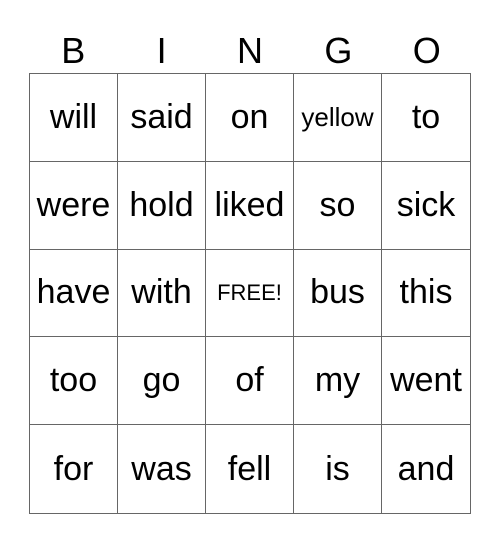 This screenshot has width=500, height=544. Describe the element at coordinates (162, 205) in the screenshot. I see `bingo-cell: hold` at that location.